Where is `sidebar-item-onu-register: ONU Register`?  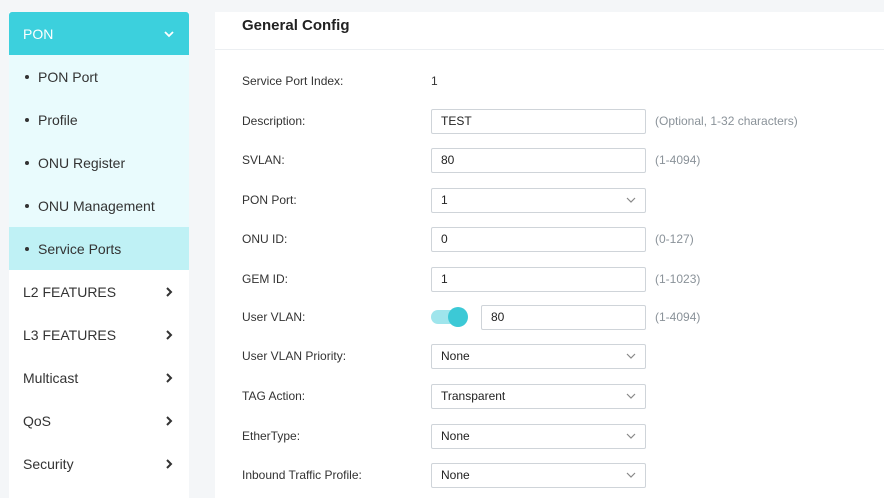 sidebar-item-onu-register: ONU Register is located at coordinates (99, 162).